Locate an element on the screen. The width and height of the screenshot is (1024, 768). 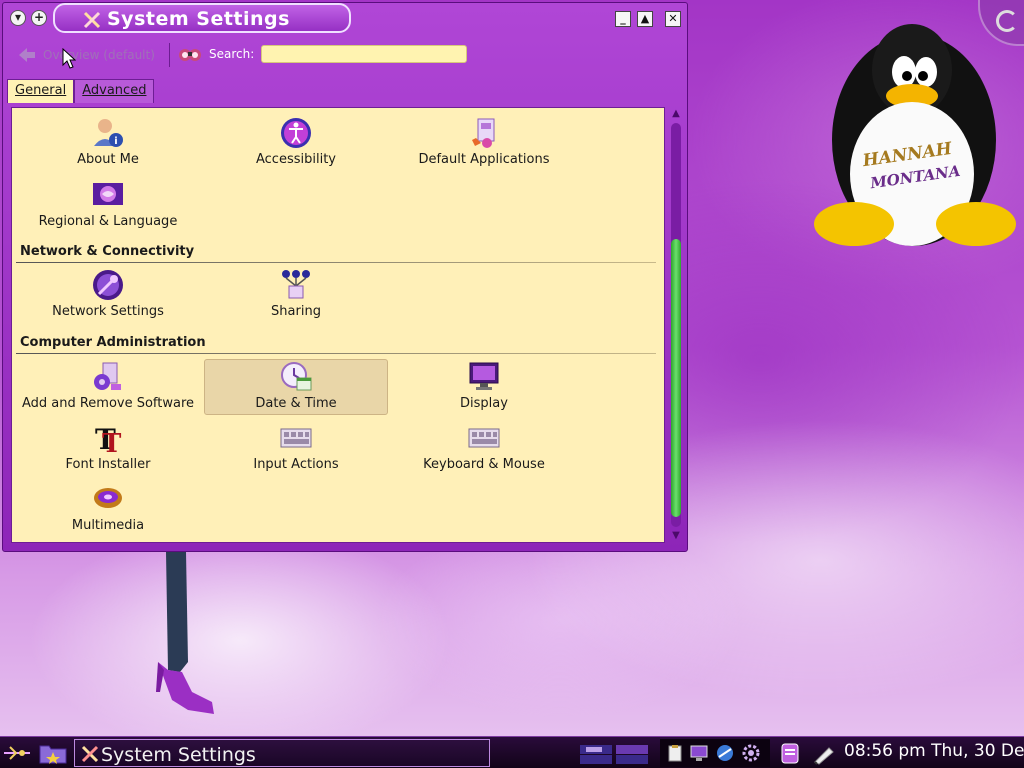
item-multimedia: Multimedia is located at coordinates (108, 510).